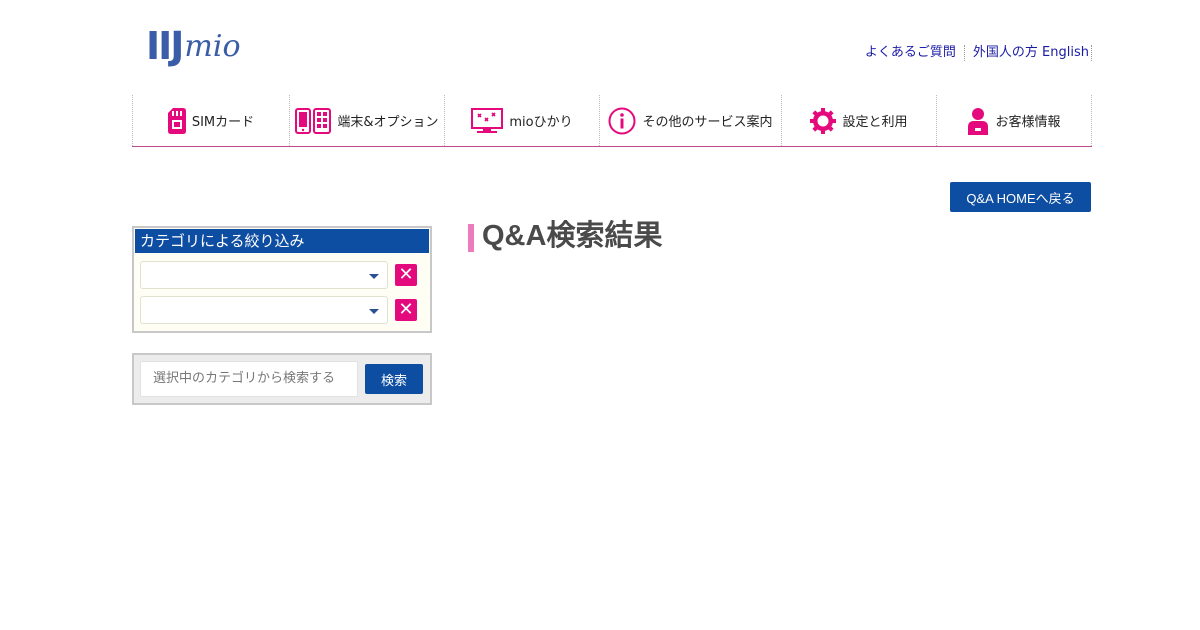 The image size is (1200, 630). I want to click on category-filter-title: カテゴリによる絞り込み, so click(282, 241).